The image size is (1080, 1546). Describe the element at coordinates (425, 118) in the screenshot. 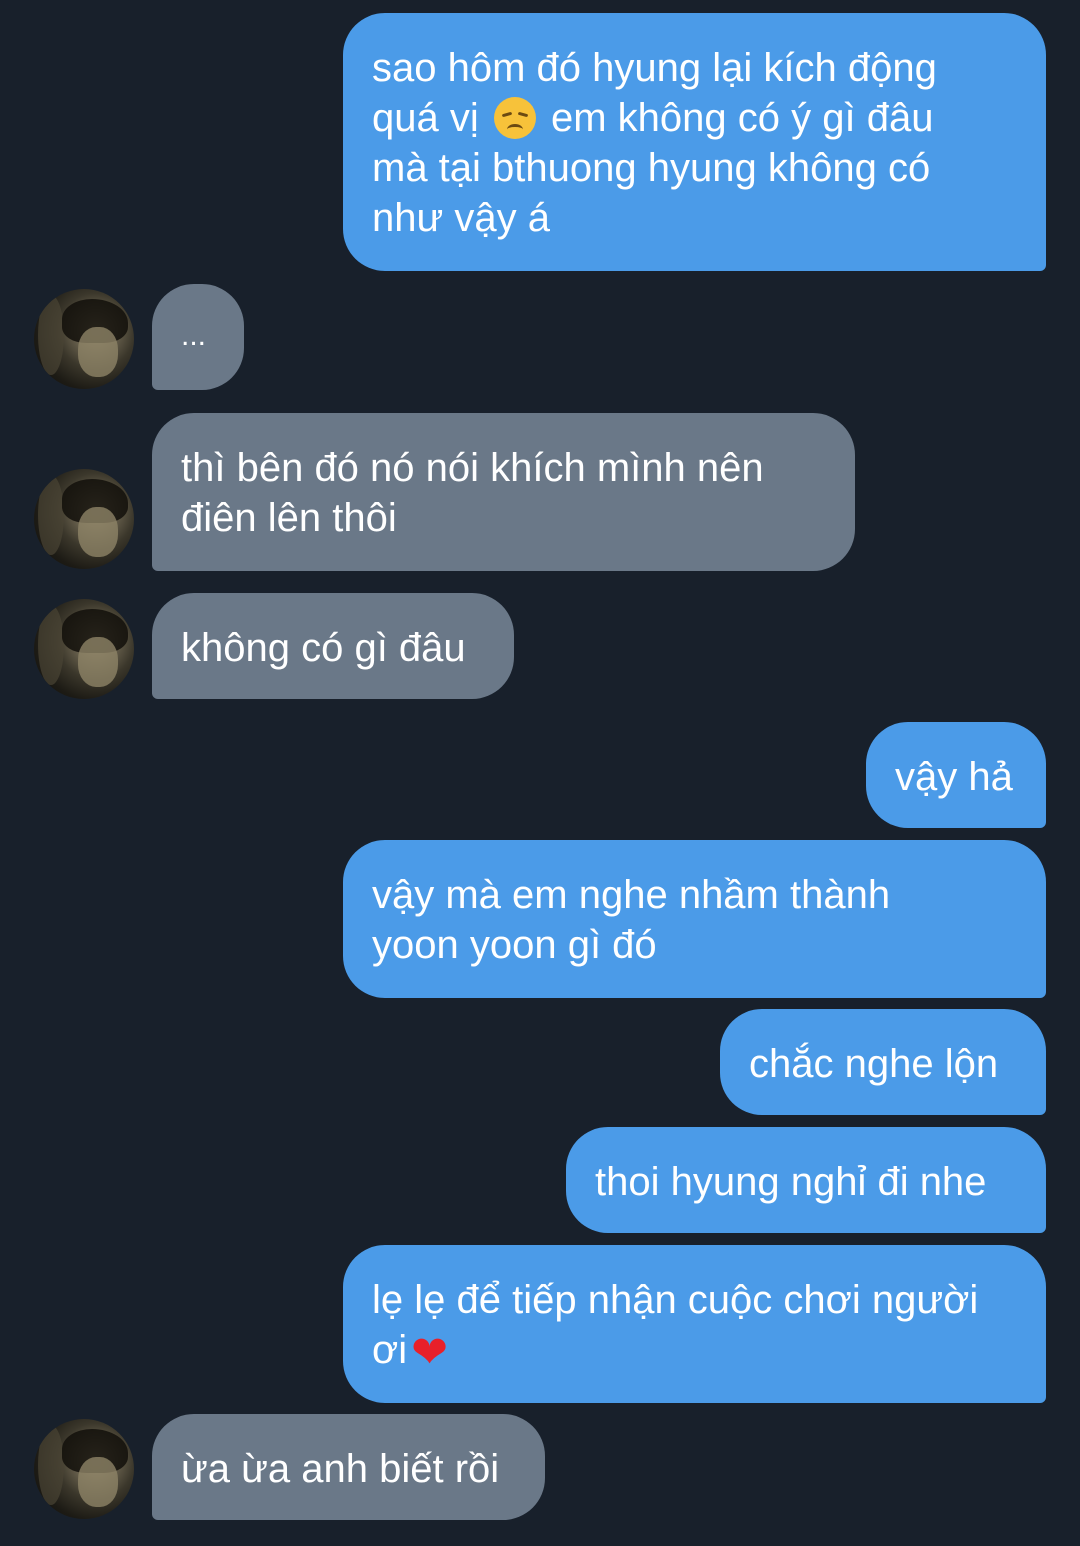

I see `message-text: quá vị` at that location.